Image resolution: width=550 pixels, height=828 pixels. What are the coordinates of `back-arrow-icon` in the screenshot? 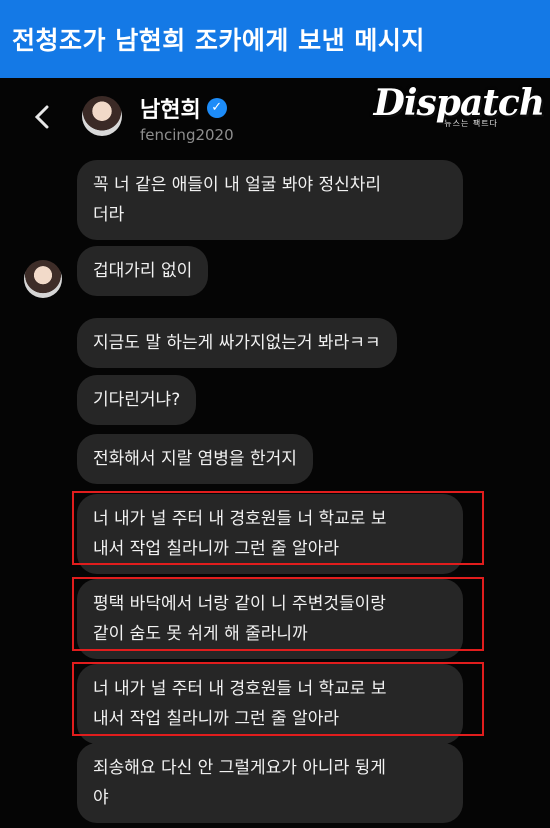 It's located at (43, 117).